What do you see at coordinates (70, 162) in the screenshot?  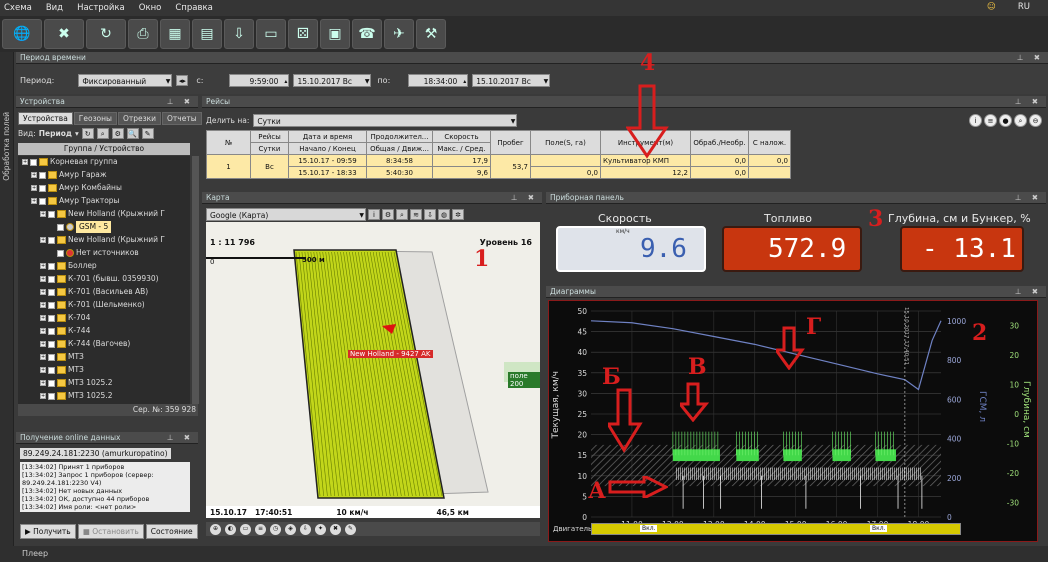 I see `tree-item: + Корневая группа` at bounding box center [70, 162].